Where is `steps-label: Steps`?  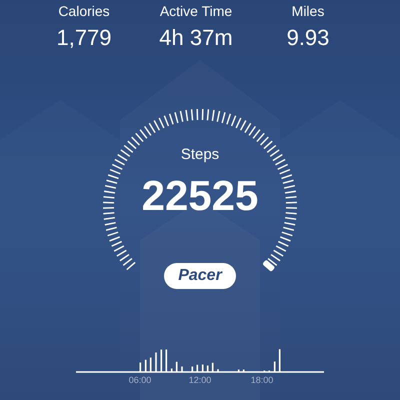 steps-label: Steps is located at coordinates (200, 155).